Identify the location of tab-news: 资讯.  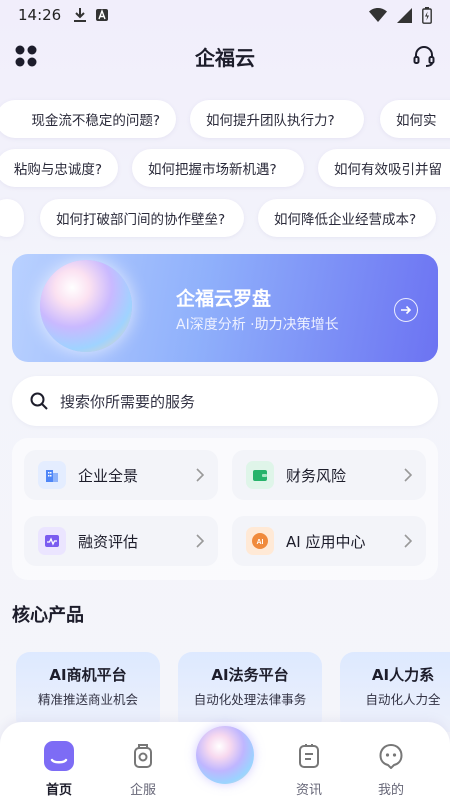
(309, 769).